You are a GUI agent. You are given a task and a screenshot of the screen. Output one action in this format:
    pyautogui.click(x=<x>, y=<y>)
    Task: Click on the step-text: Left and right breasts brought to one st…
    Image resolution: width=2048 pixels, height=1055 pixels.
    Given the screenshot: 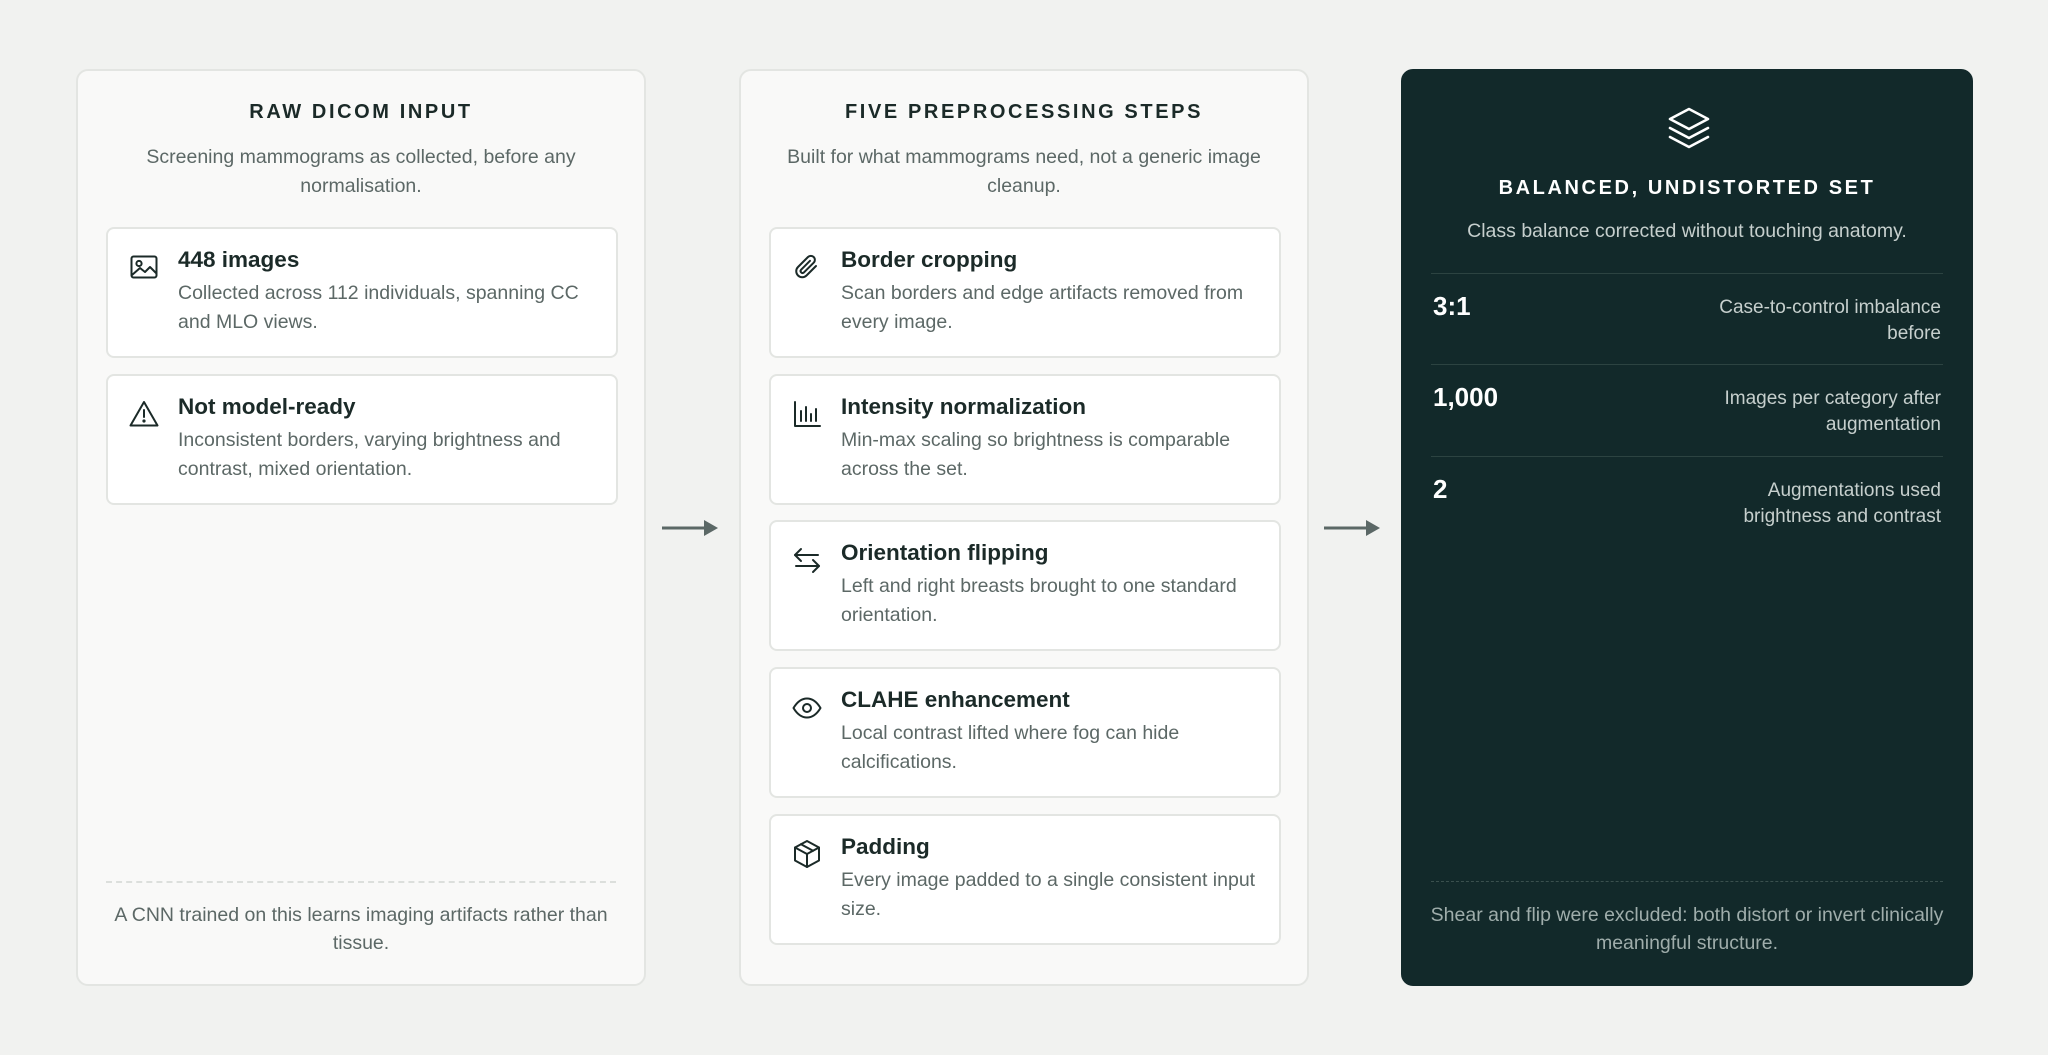 What is the action you would take?
    pyautogui.click(x=1039, y=600)
    